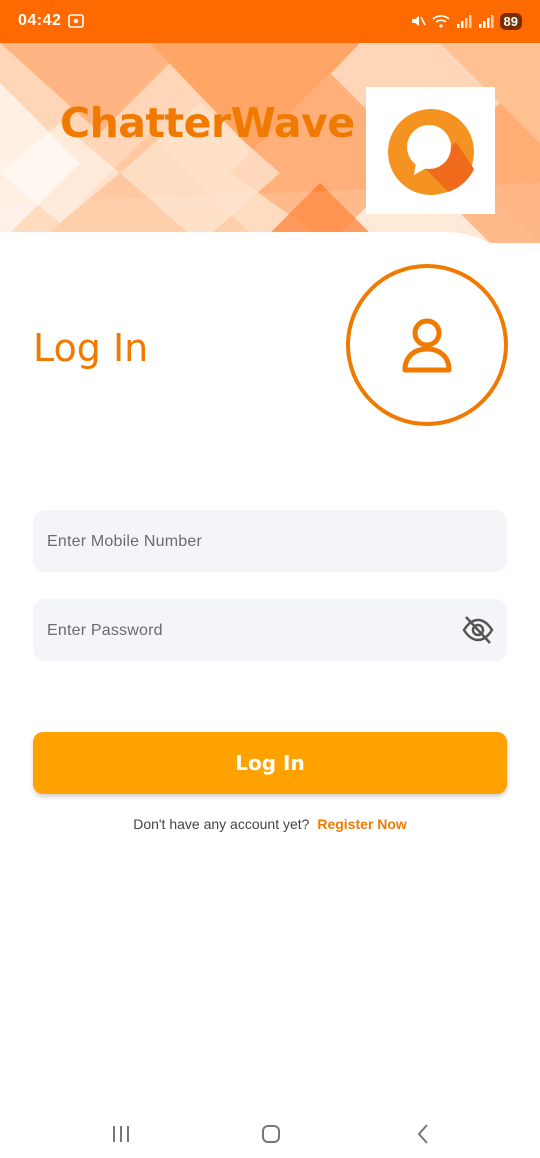 The height and width of the screenshot is (1158, 540). I want to click on system-nav-bar, so click(270, 1134).